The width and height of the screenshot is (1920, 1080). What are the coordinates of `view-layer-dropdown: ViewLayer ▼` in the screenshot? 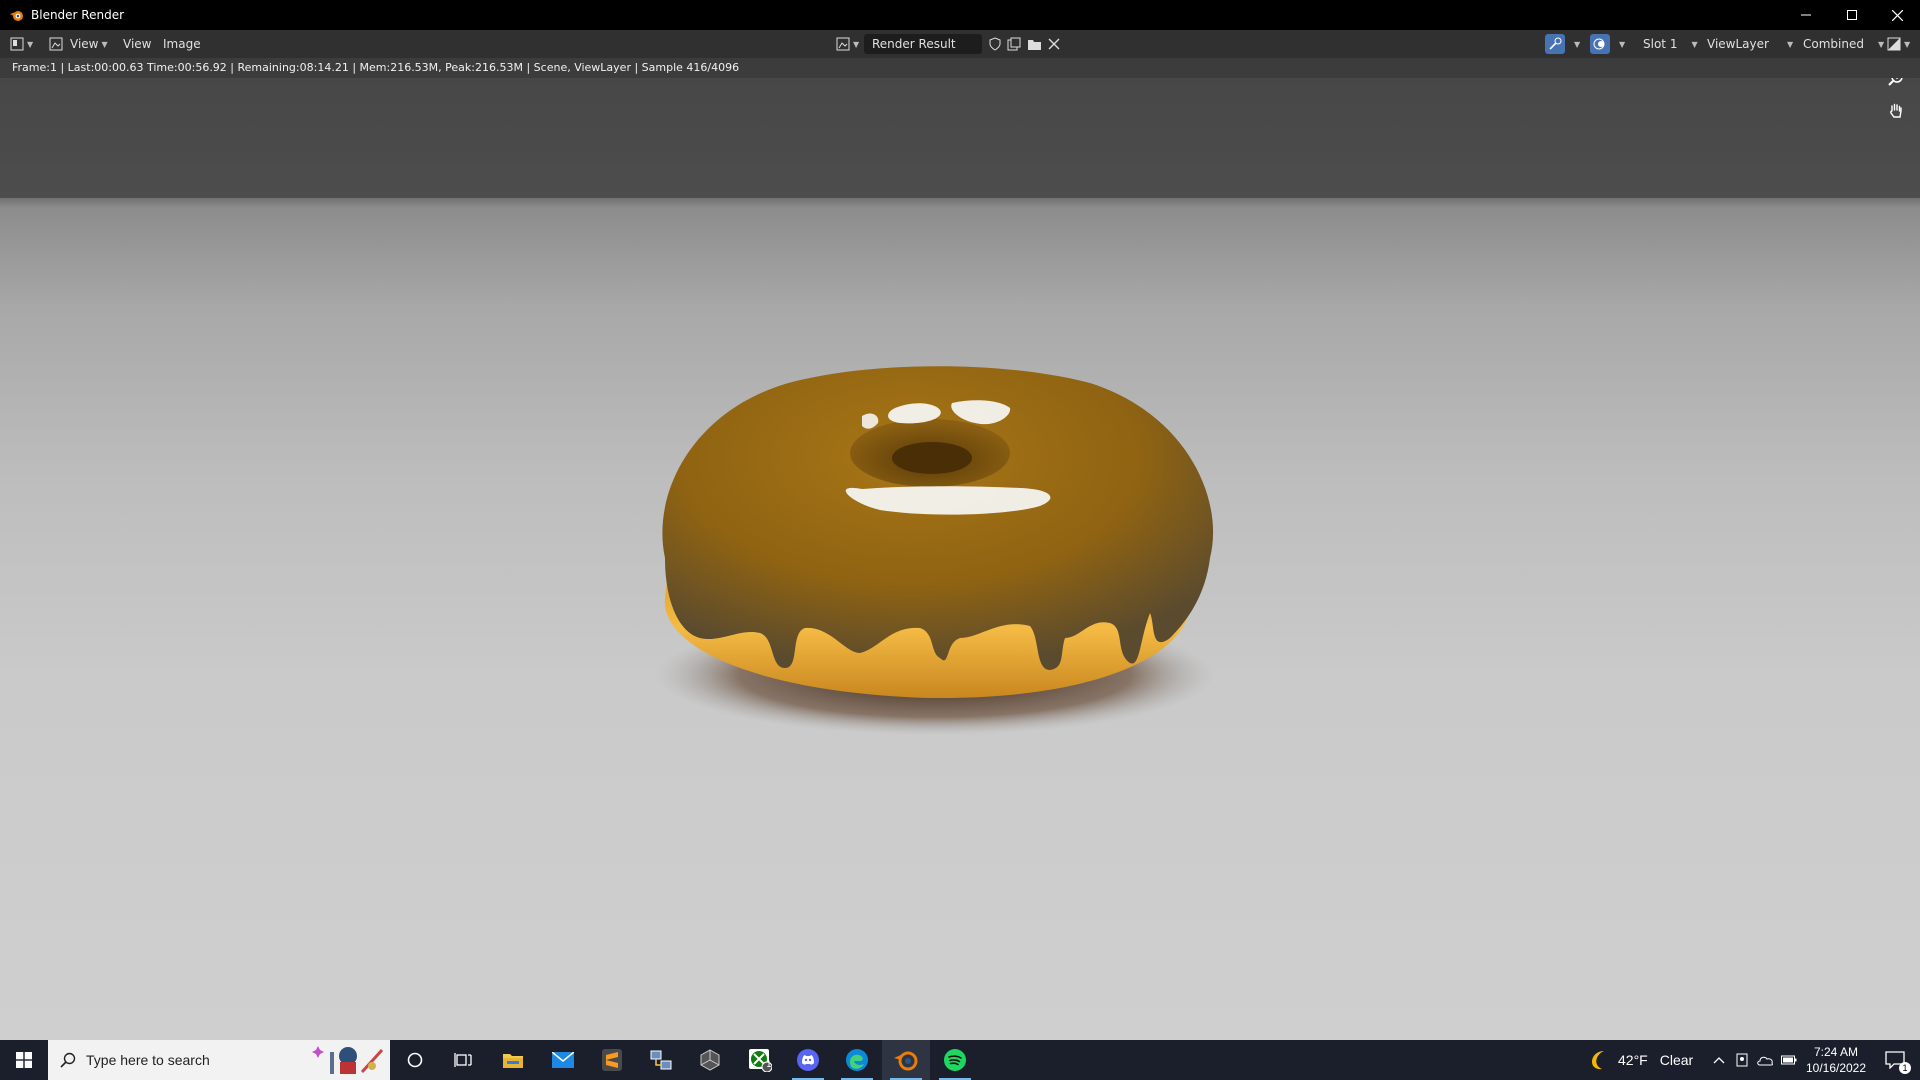 It's located at (1750, 44).